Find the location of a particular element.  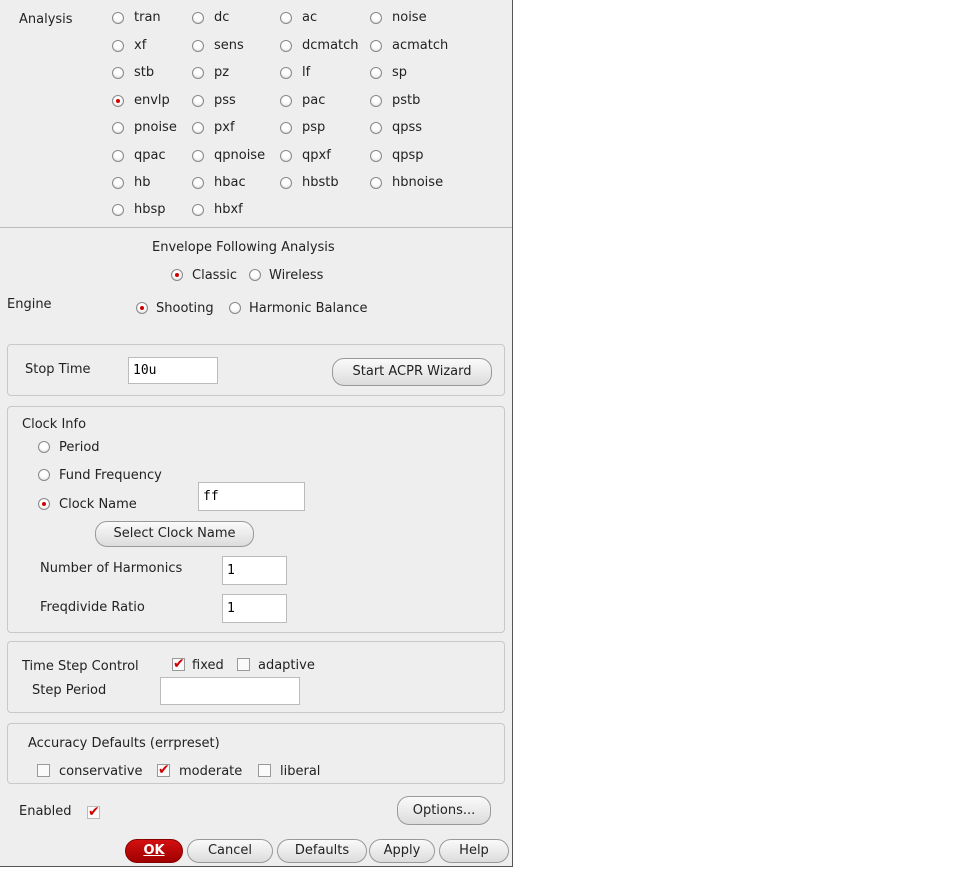

ok-label: OK is located at coordinates (154, 850).